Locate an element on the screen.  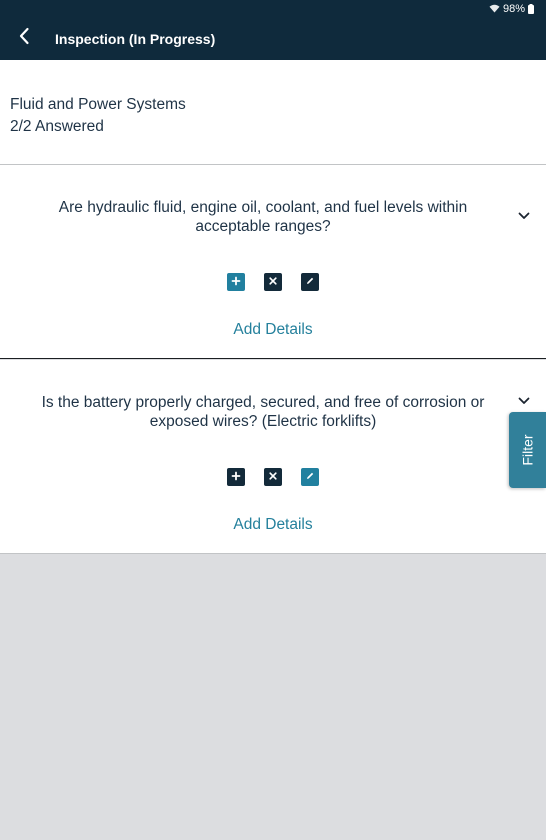
back-button is located at coordinates (24, 38).